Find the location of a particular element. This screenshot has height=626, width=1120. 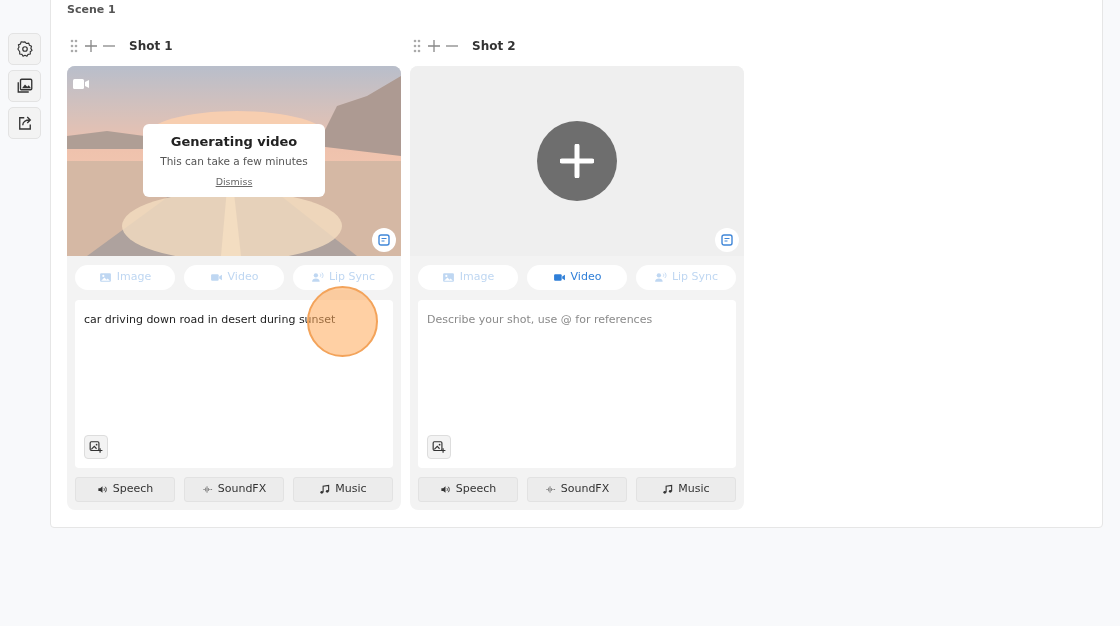

settings-icon is located at coordinates (24, 49).